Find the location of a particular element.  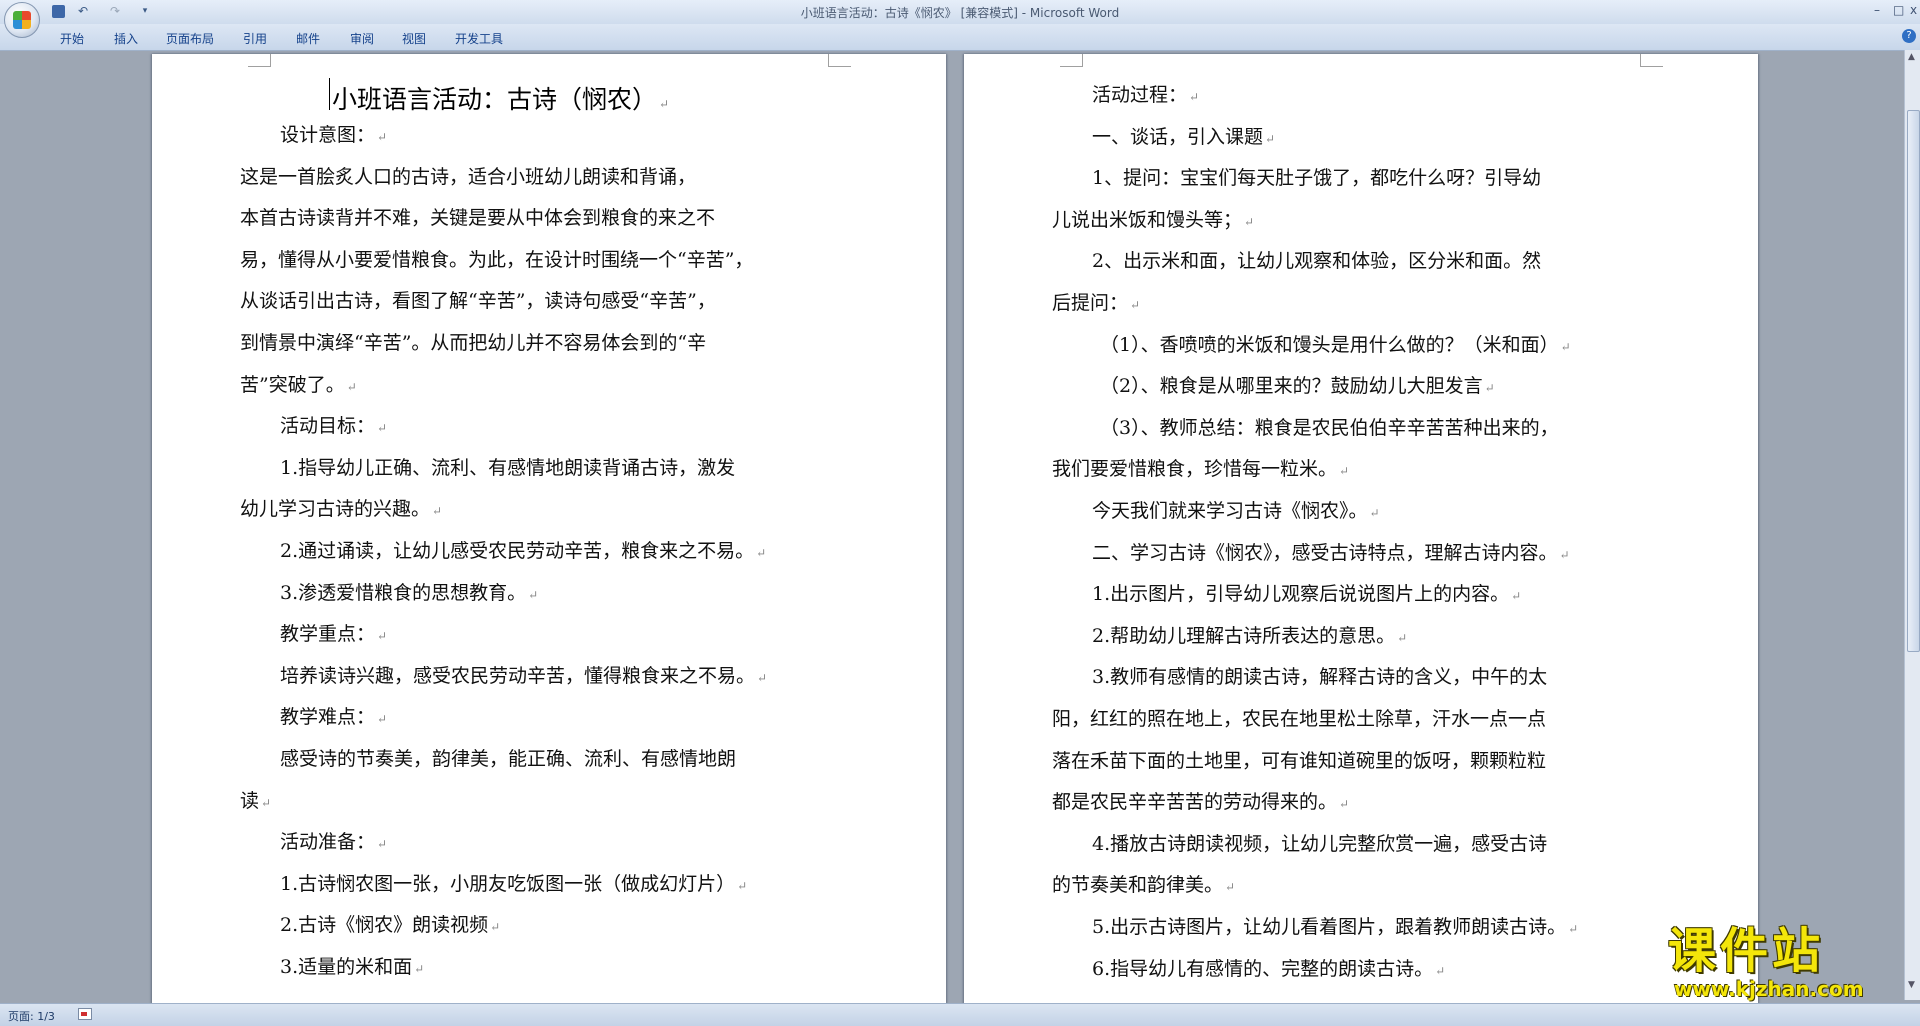

right-page-line: 后提问： ↵ is located at coordinates (1096, 304).